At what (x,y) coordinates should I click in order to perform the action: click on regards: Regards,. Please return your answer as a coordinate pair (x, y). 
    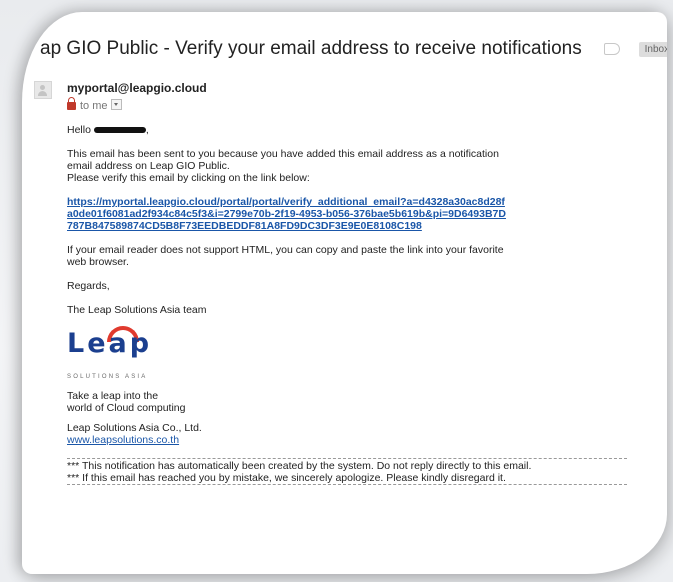
    Looking at the image, I should click on (88, 286).